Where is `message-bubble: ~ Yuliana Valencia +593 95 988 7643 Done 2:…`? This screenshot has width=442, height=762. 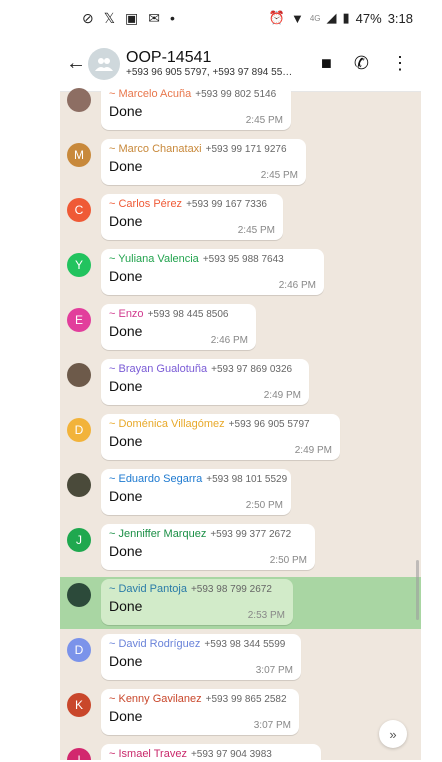 message-bubble: ~ Yuliana Valencia +593 95 988 7643 Done 2:… is located at coordinates (212, 272).